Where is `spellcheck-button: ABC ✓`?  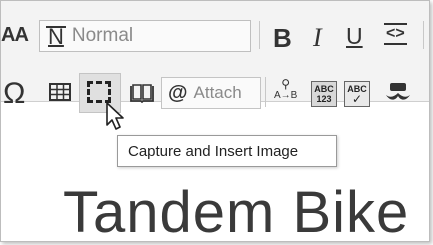
spellcheck-button: ABC ✓ is located at coordinates (357, 94).